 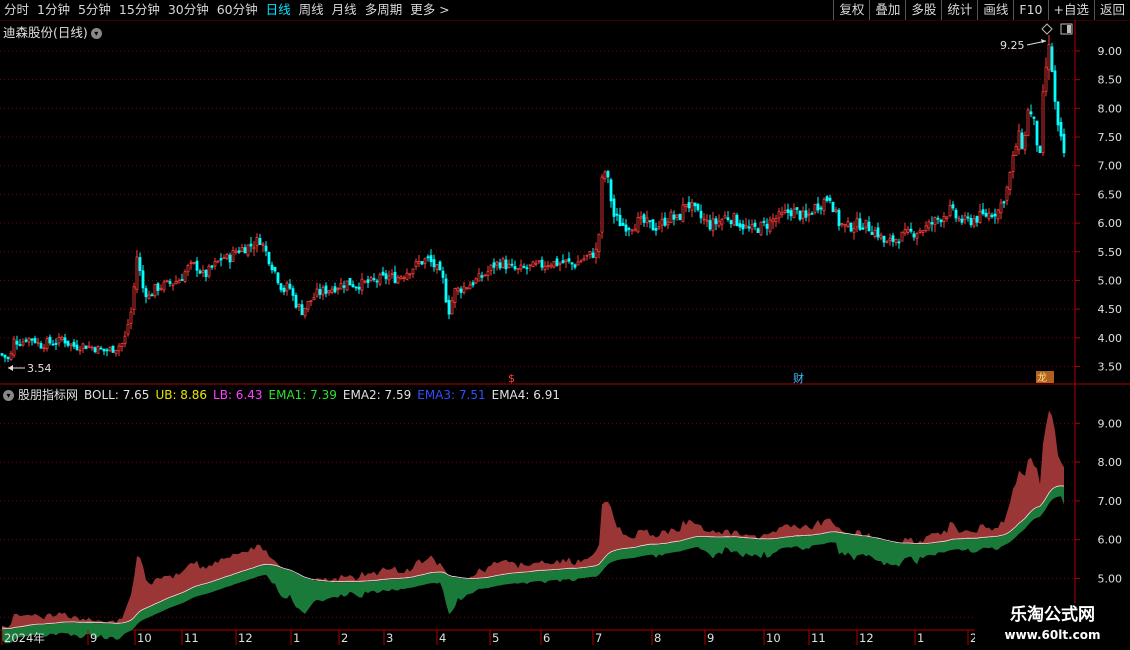 What do you see at coordinates (495, 638) in the screenshot?
I see `x-tick-label: 5` at bounding box center [495, 638].